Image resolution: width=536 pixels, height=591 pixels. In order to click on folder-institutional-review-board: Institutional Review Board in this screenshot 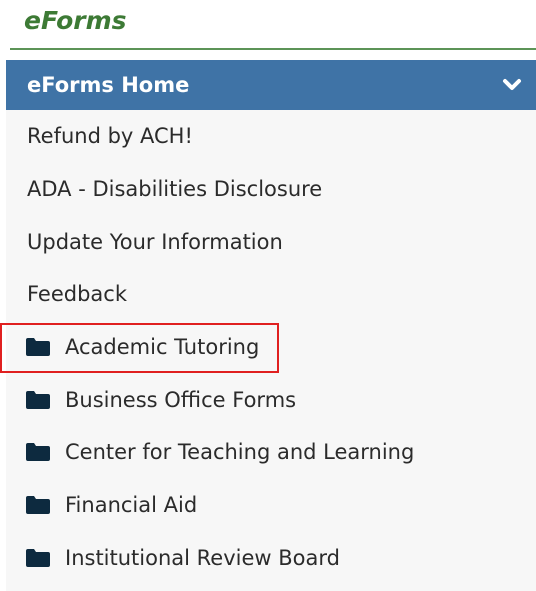, I will do `click(271, 558)`.